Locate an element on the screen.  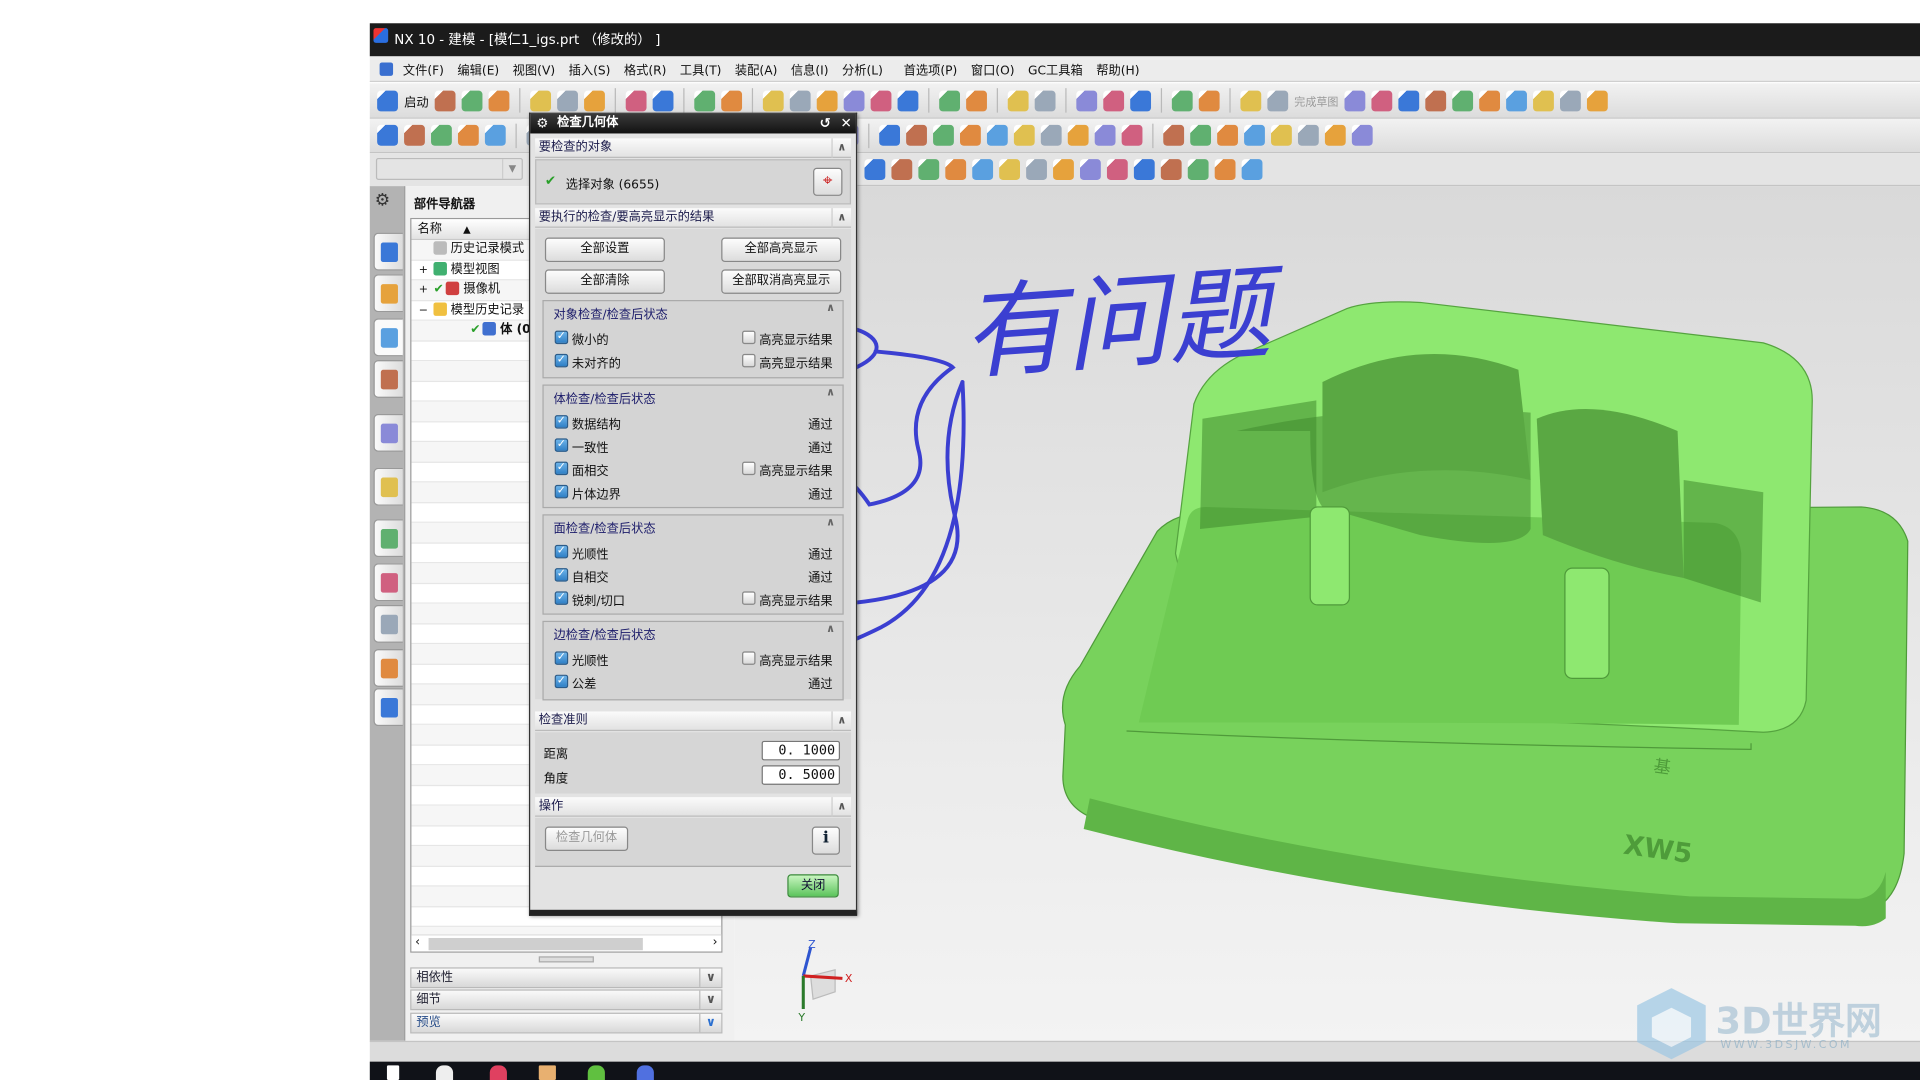
extrude-icon is located at coordinates (414, 135).